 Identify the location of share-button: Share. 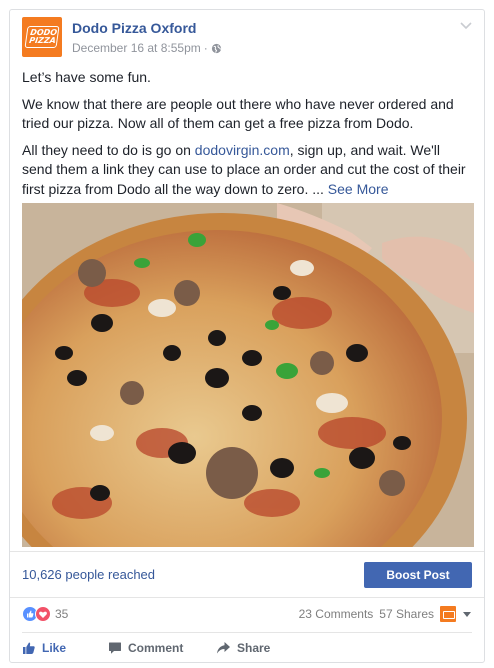
(243, 648).